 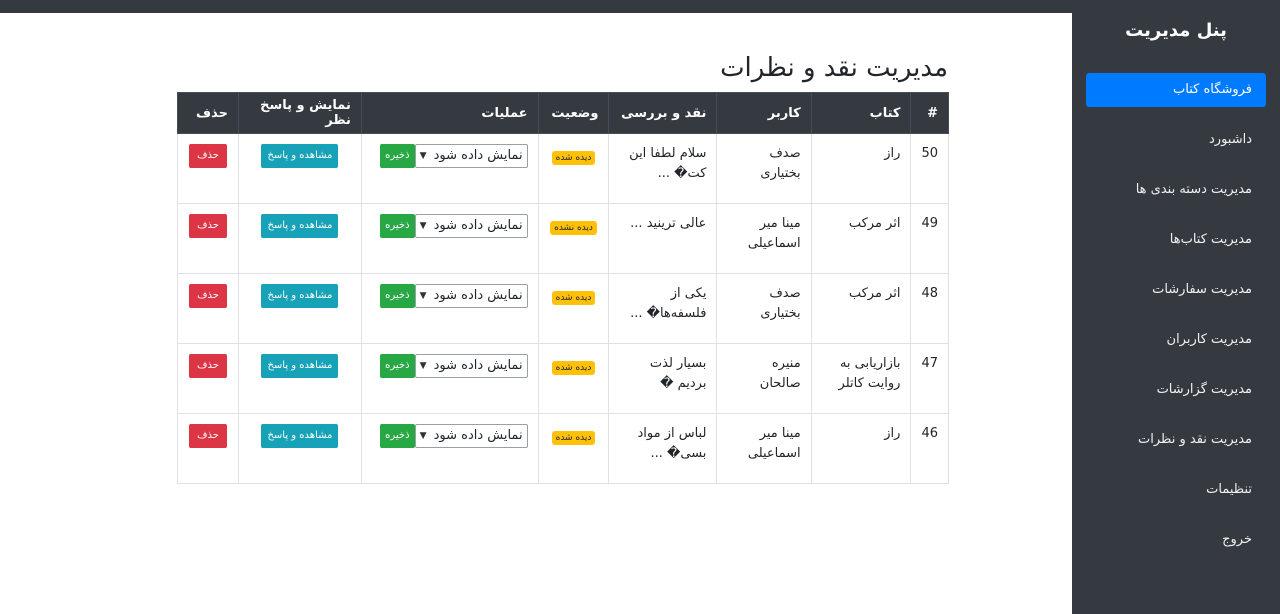 I want to click on sidebar-item-reports: مدیریت گزارشات, so click(x=1176, y=390).